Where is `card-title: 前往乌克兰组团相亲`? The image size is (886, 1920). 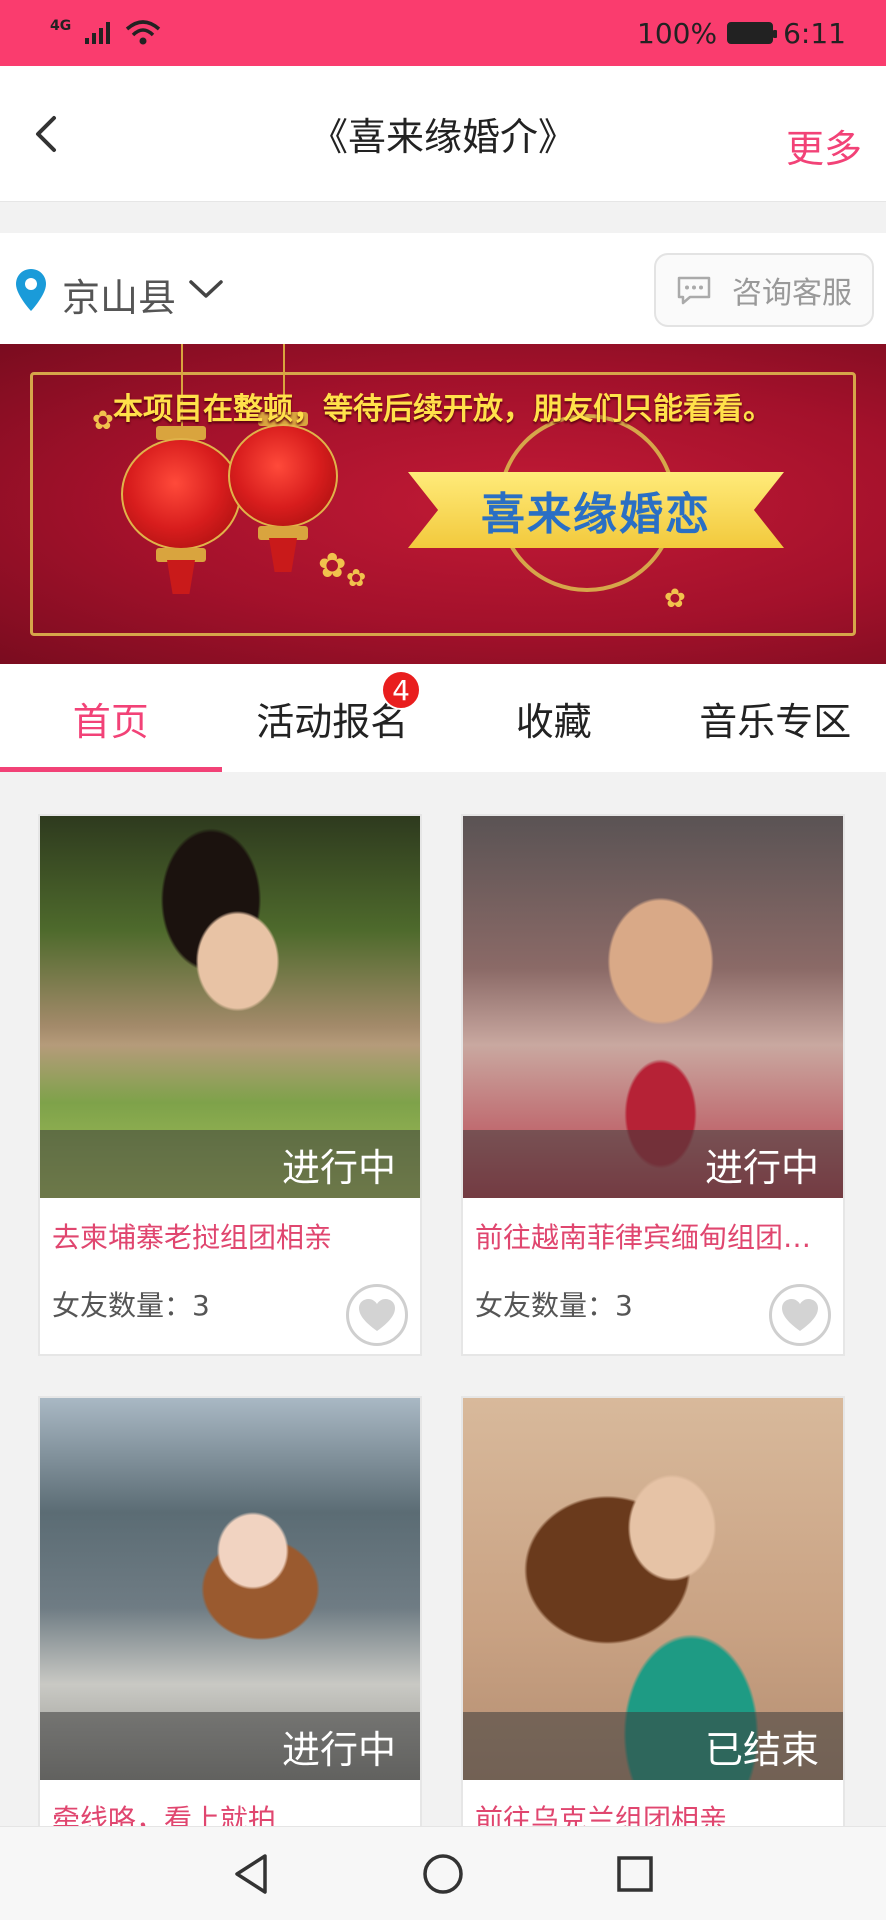
card-title: 前往乌克兰组团相亲 is located at coordinates (601, 1814).